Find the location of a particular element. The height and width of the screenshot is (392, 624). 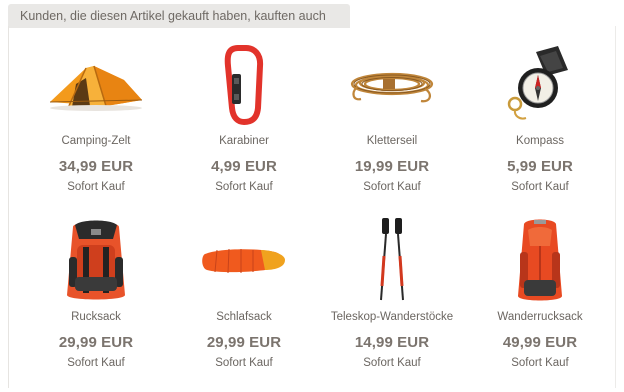

sleeping-bag-icon is located at coordinates (244, 260).